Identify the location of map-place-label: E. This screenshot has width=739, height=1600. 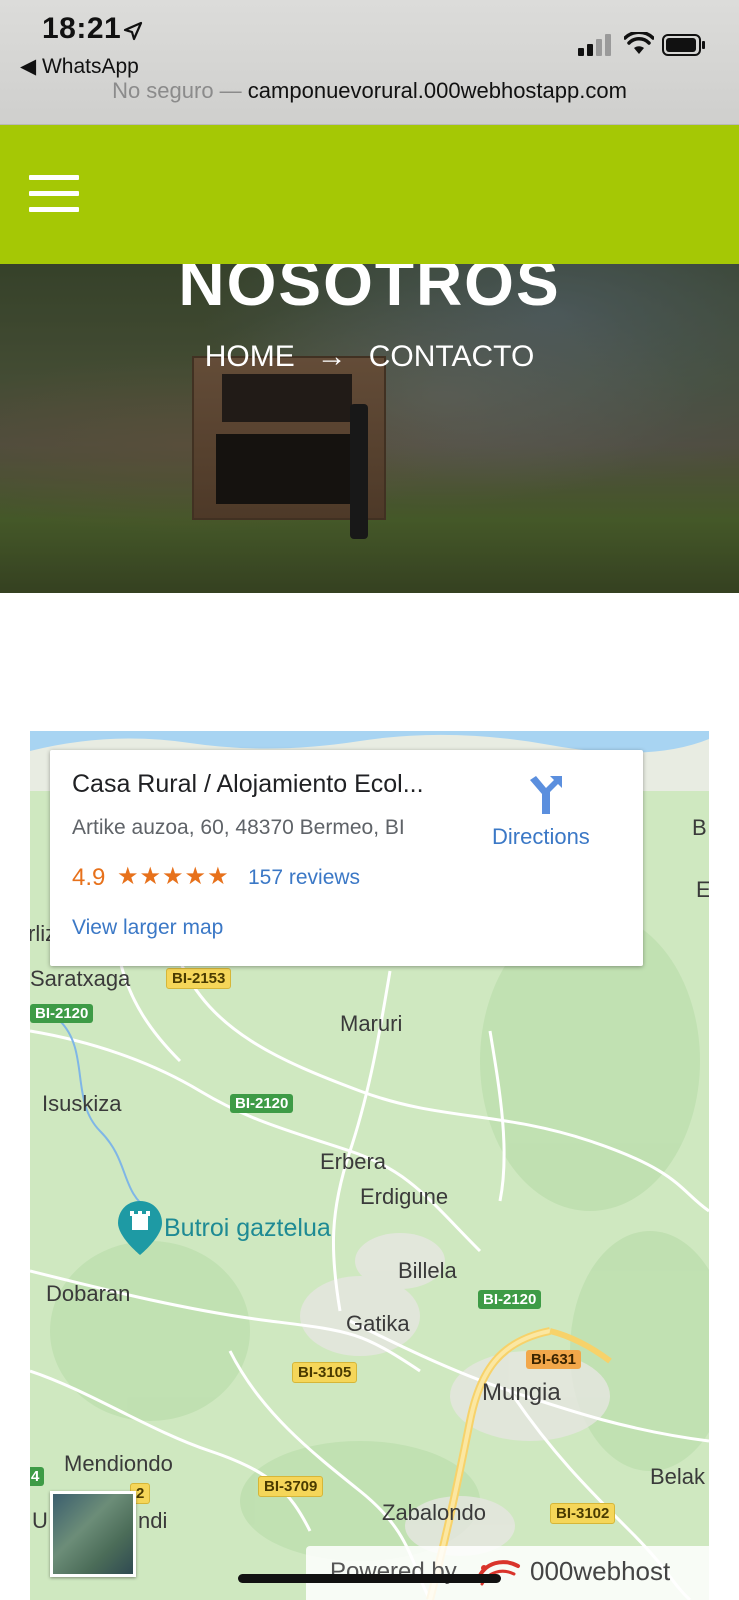
(702, 889).